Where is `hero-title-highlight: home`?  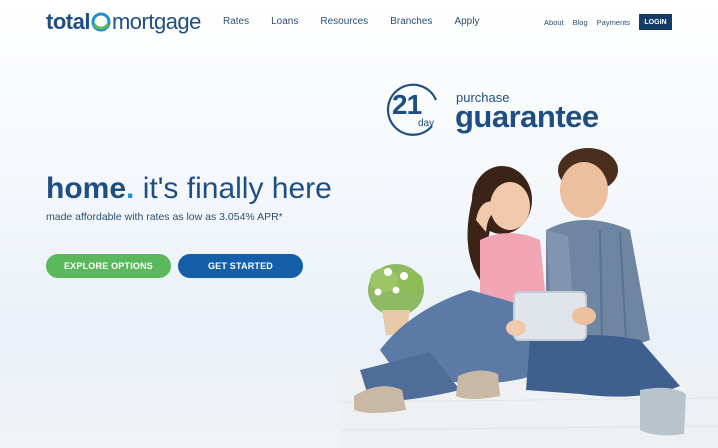
hero-title-highlight: home is located at coordinates (86, 188).